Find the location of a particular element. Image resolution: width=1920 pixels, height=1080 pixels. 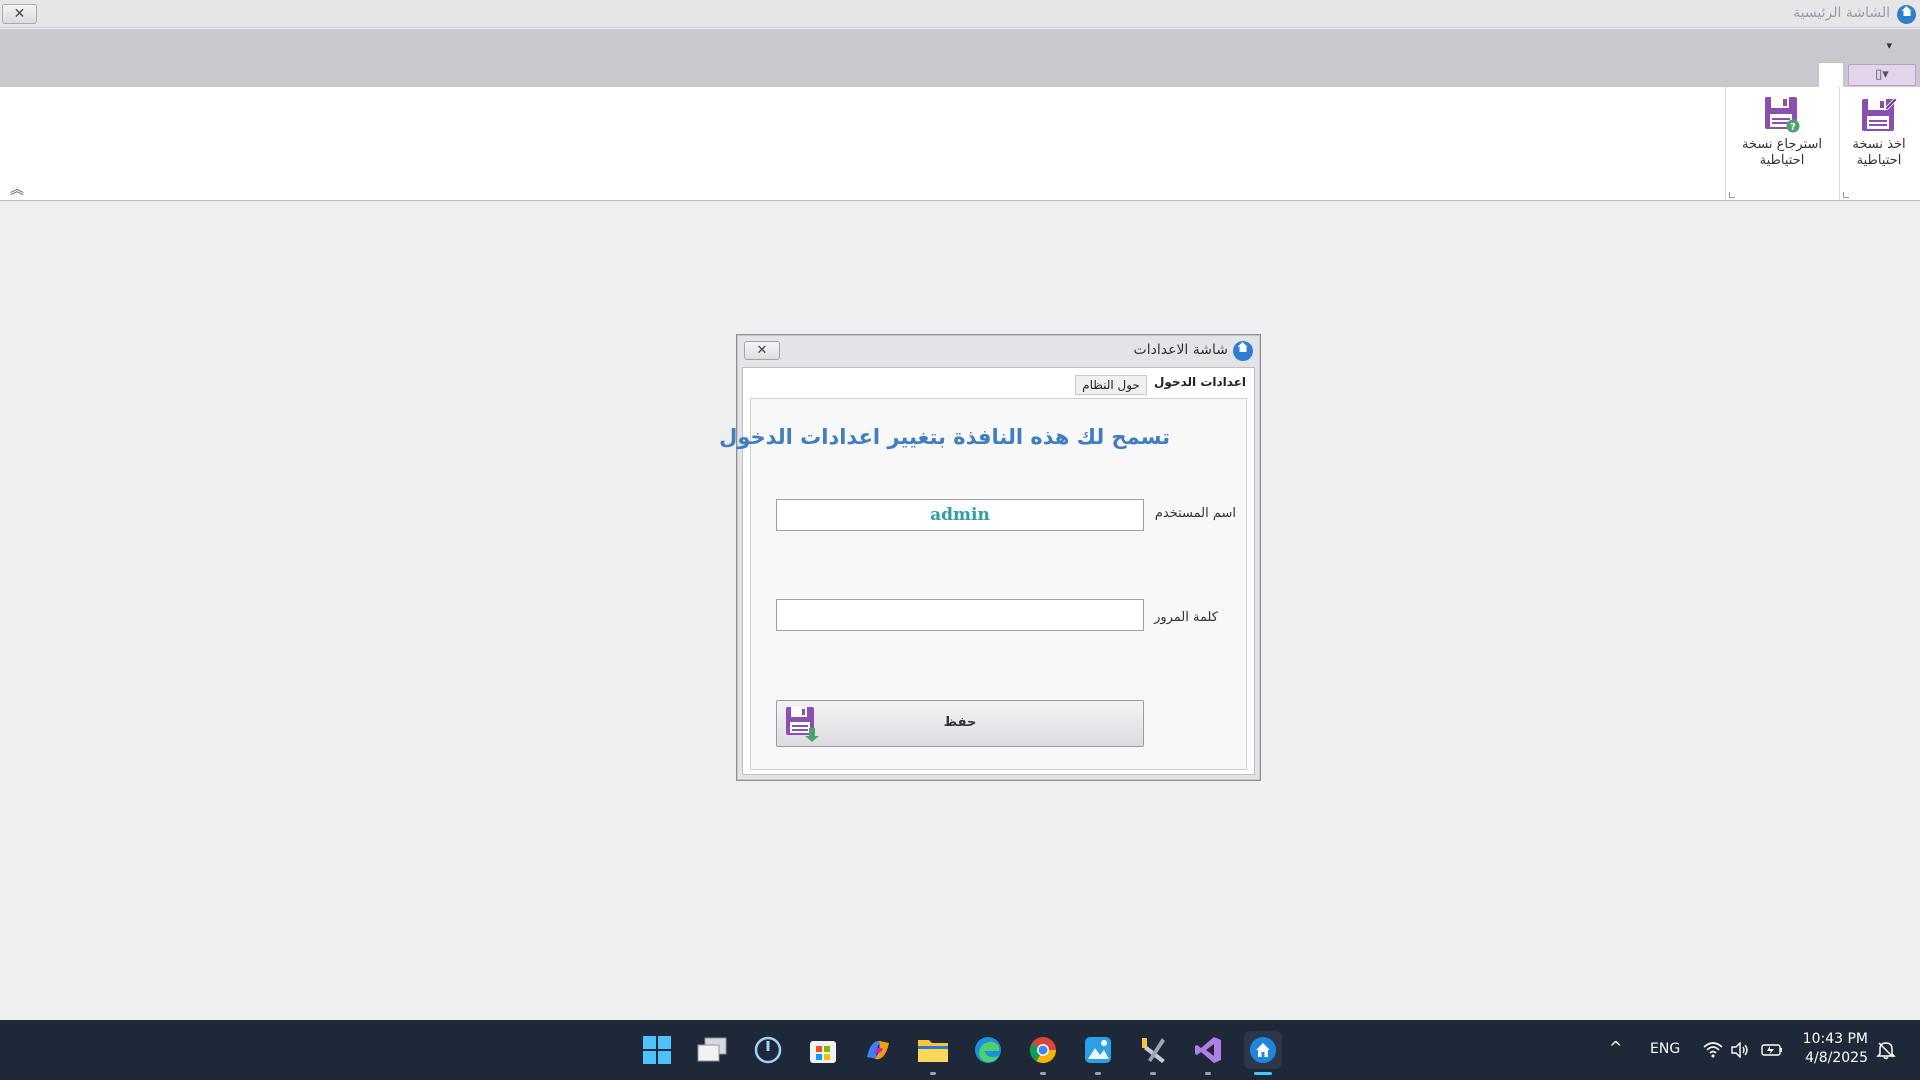

window-title: الشاشة الرئيسية is located at coordinates (1841, 13).